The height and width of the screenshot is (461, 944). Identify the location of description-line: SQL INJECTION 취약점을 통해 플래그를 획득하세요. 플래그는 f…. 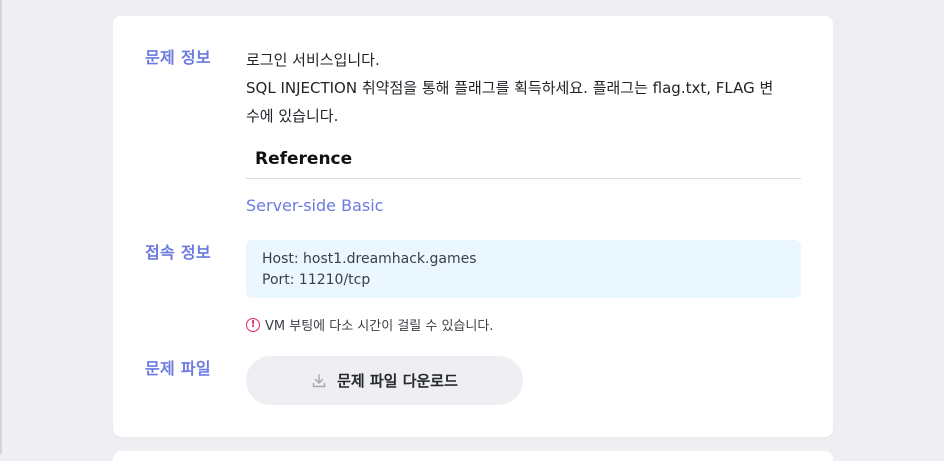
(510, 88).